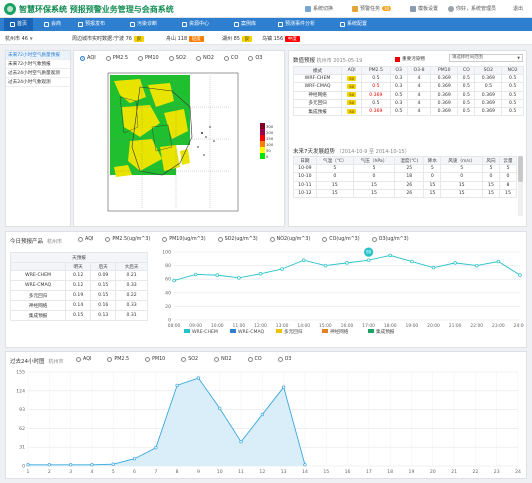 Image resolution: width=532 pixels, height=483 pixels. What do you see at coordinates (237, 38) in the screenshot?
I see `surround-city-huzhou: 湖州 85 良` at bounding box center [237, 38].